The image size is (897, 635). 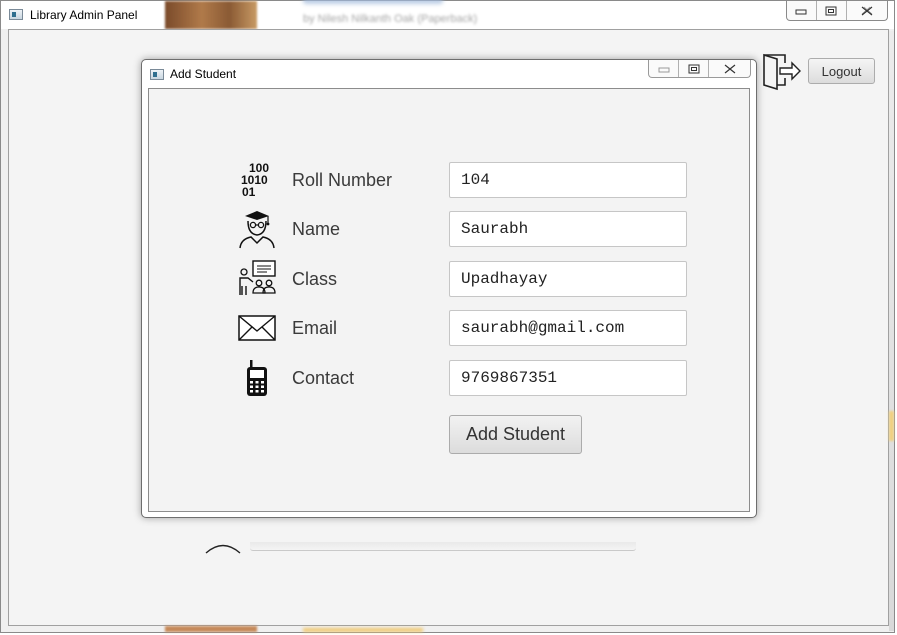 What do you see at coordinates (568, 229) in the screenshot?
I see `name-input: Saurabh` at bounding box center [568, 229].